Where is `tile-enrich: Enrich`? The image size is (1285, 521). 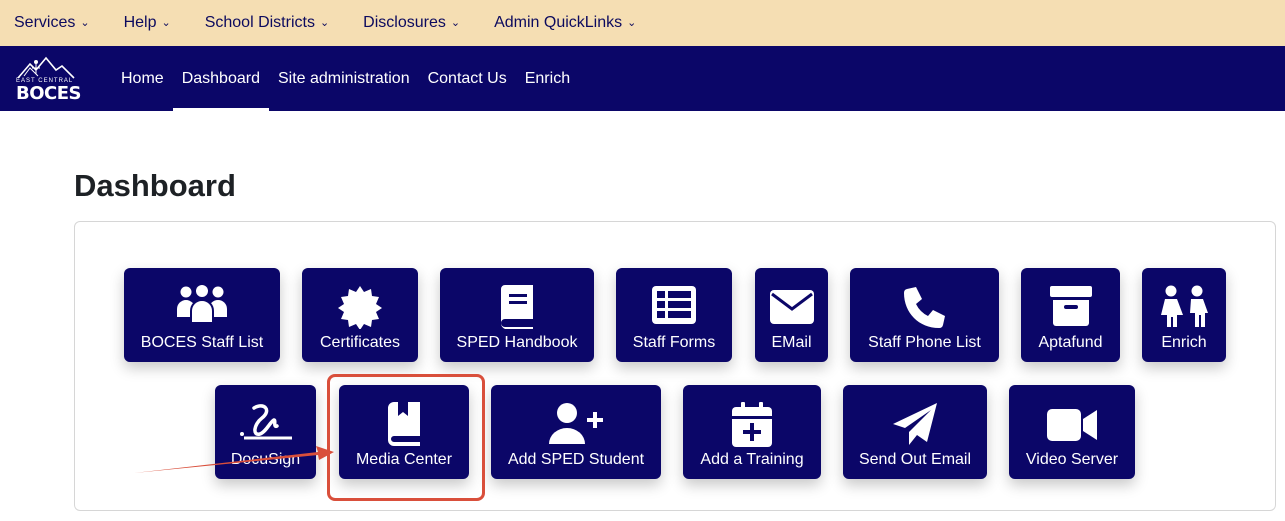 tile-enrich: Enrich is located at coordinates (1184, 315).